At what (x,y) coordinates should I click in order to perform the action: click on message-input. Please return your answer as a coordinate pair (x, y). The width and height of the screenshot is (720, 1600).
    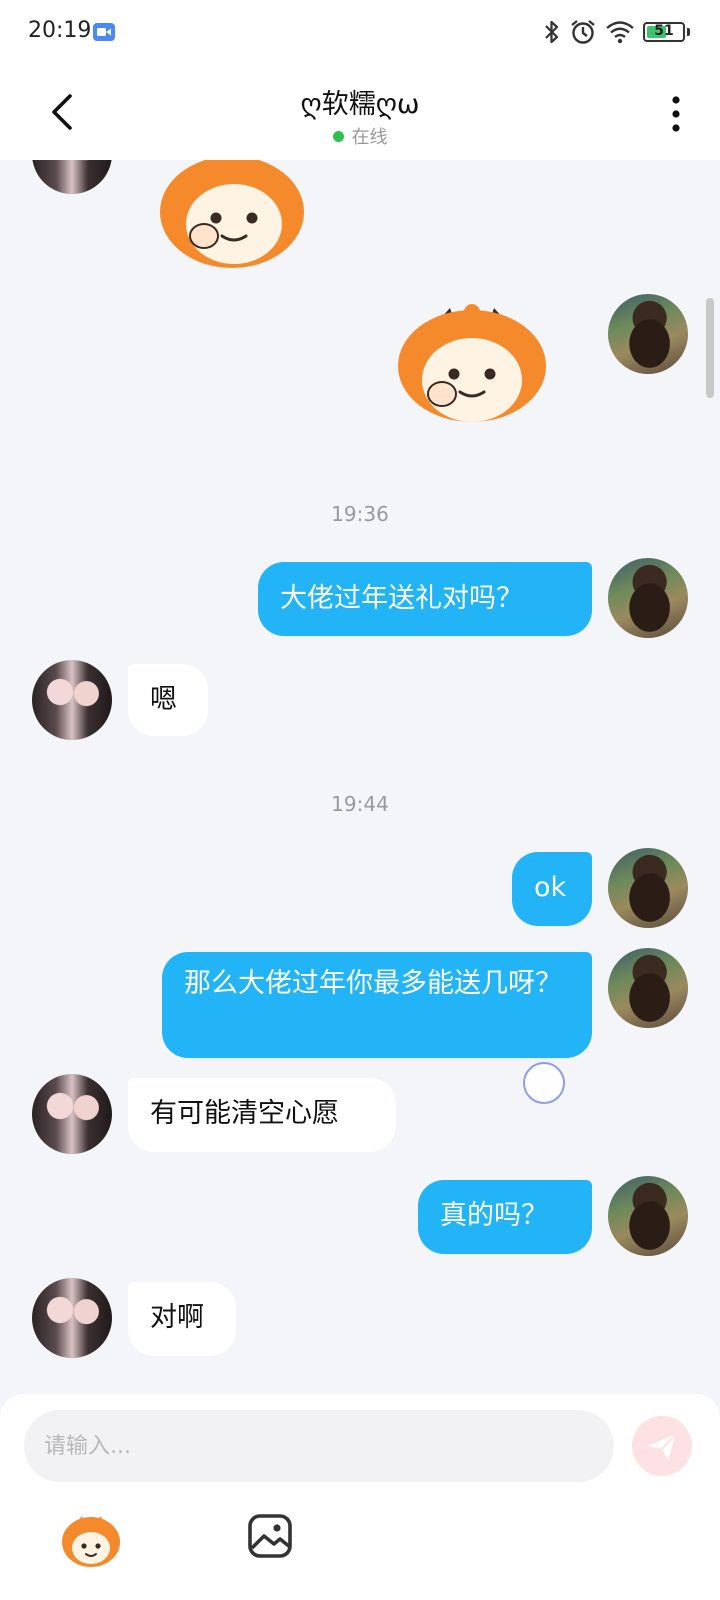
    Looking at the image, I should click on (319, 1446).